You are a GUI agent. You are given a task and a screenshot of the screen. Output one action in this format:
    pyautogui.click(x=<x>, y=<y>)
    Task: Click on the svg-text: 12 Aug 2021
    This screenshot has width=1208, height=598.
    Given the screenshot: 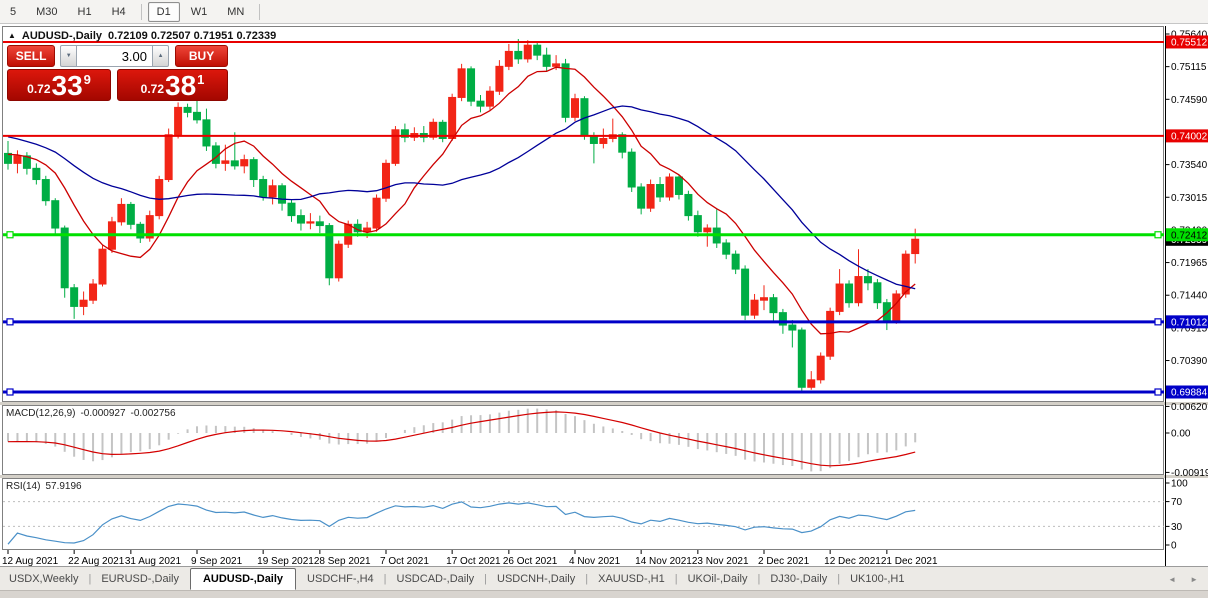 What is the action you would take?
    pyautogui.click(x=30, y=561)
    